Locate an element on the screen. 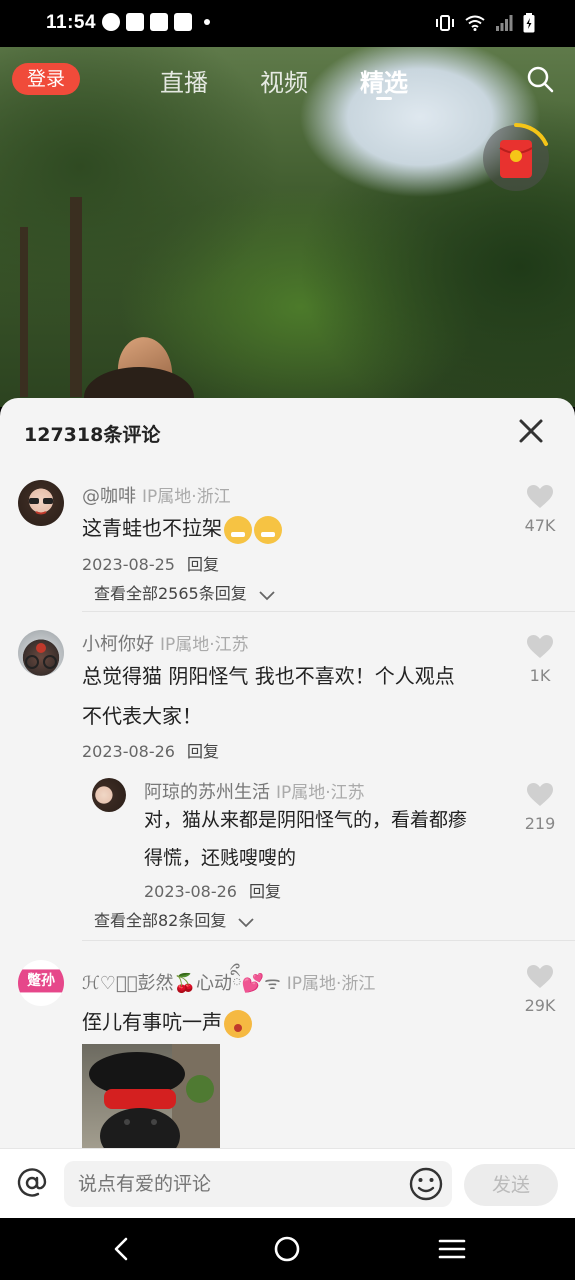  signal-icon is located at coordinates (504, 23).